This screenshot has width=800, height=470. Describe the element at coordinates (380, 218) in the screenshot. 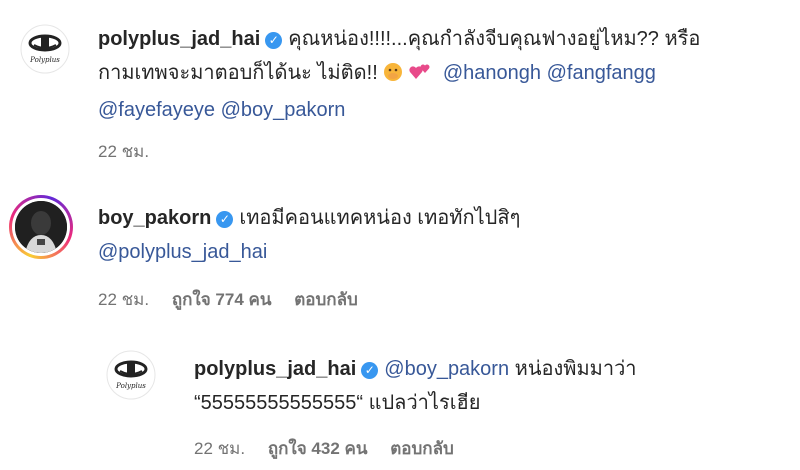

I see `comment-text: เทอมีคอนแทคหน่อง เทอทักไปสิๆ` at that location.